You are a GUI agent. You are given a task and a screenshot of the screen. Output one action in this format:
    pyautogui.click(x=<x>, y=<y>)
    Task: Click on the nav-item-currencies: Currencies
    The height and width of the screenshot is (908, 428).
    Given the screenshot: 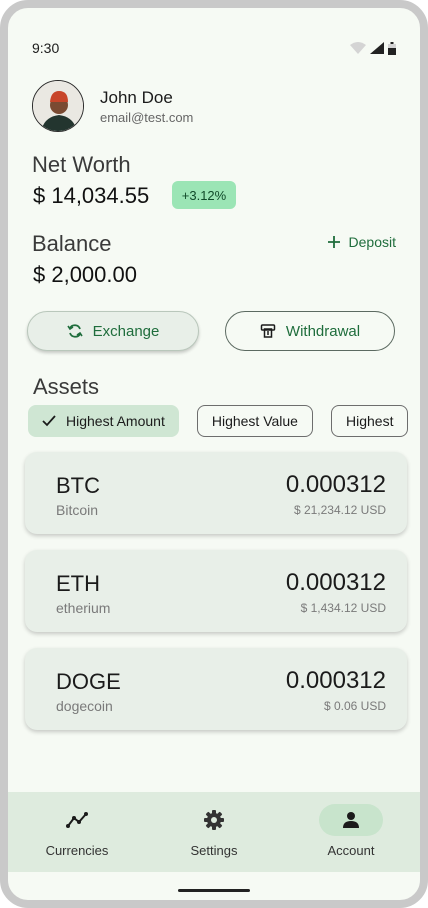 What is the action you would take?
    pyautogui.click(x=77, y=832)
    